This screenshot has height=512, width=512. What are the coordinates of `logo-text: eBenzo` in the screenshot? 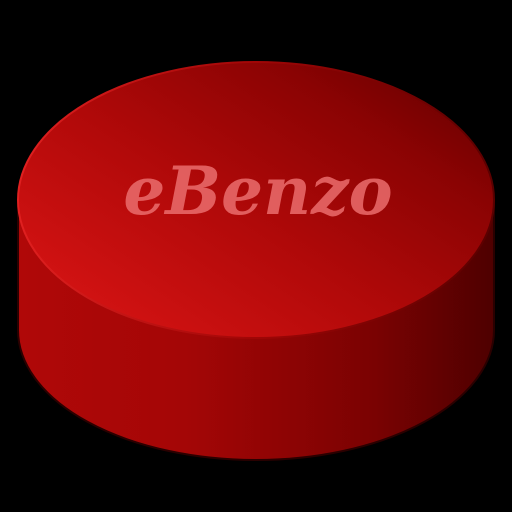 It's located at (257, 191).